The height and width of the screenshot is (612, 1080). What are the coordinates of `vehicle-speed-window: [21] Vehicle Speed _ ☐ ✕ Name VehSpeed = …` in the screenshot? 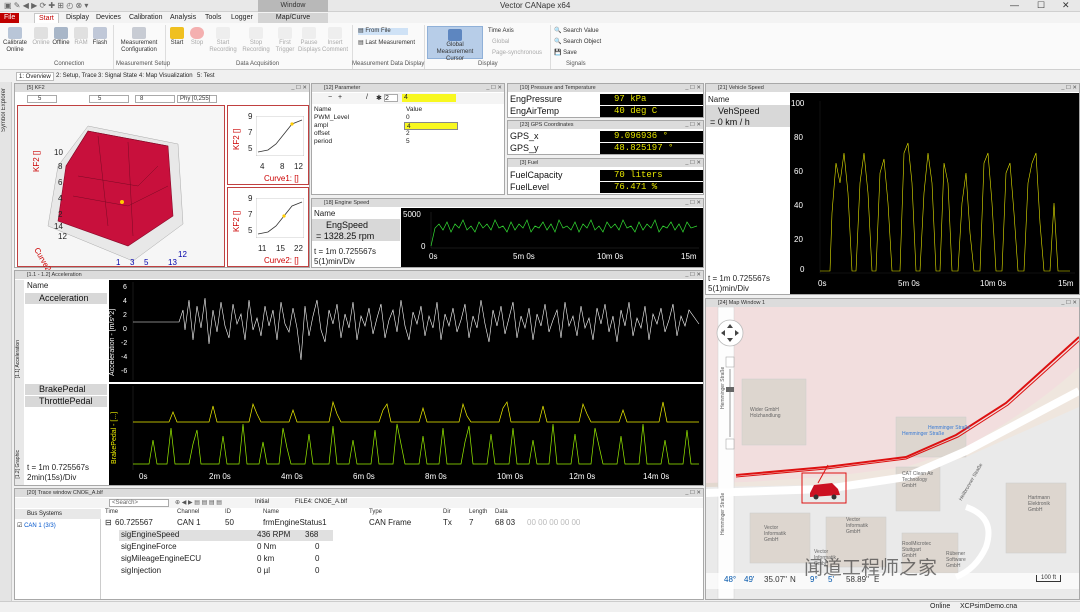 It's located at (892, 189).